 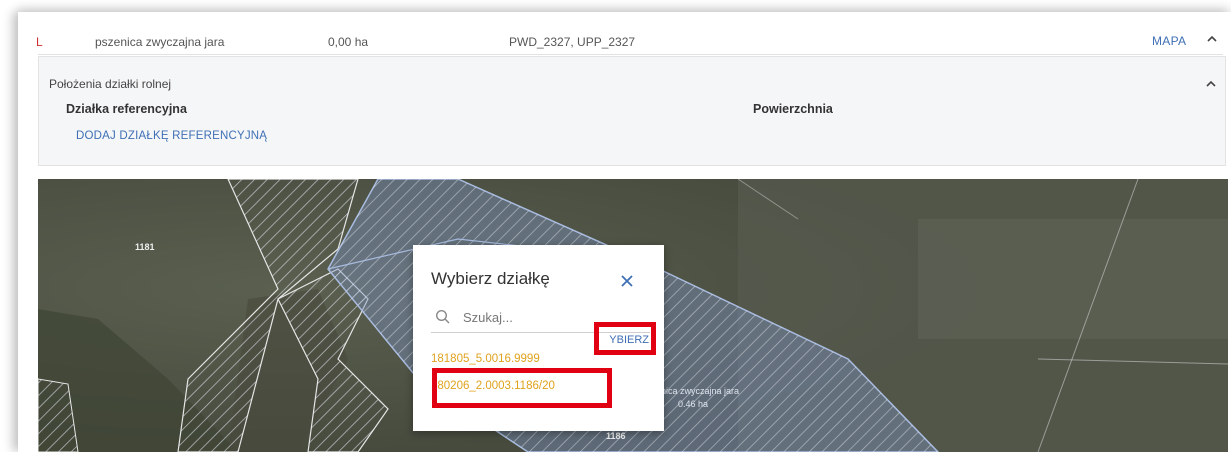 I want to click on column-header-reference-parcel: Działka referencyjna, so click(x=126, y=109).